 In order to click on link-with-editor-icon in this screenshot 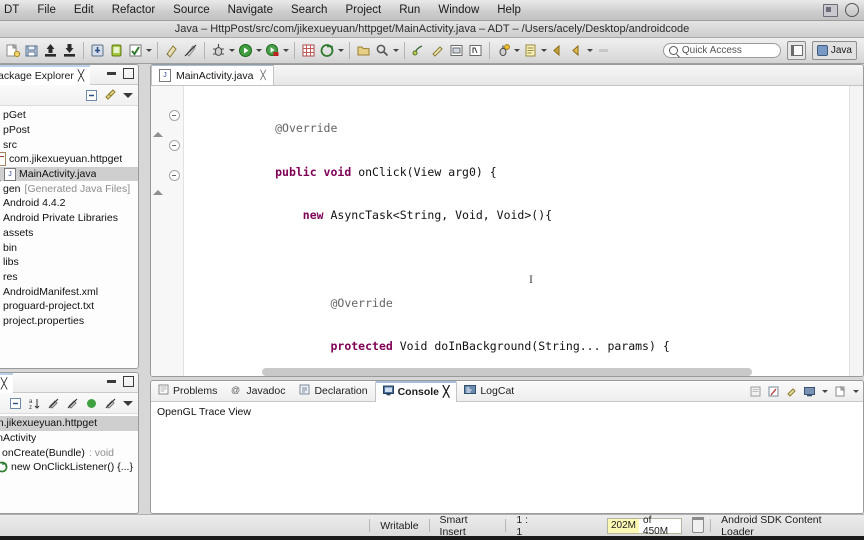, I will do `click(110, 95)`.